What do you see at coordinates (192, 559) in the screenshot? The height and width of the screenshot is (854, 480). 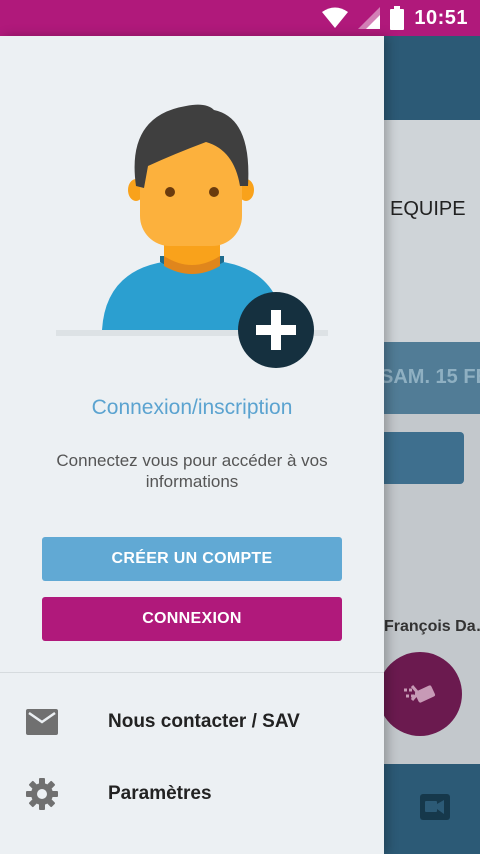 I see `create-account-button: CRÉER UN COMPTE` at bounding box center [192, 559].